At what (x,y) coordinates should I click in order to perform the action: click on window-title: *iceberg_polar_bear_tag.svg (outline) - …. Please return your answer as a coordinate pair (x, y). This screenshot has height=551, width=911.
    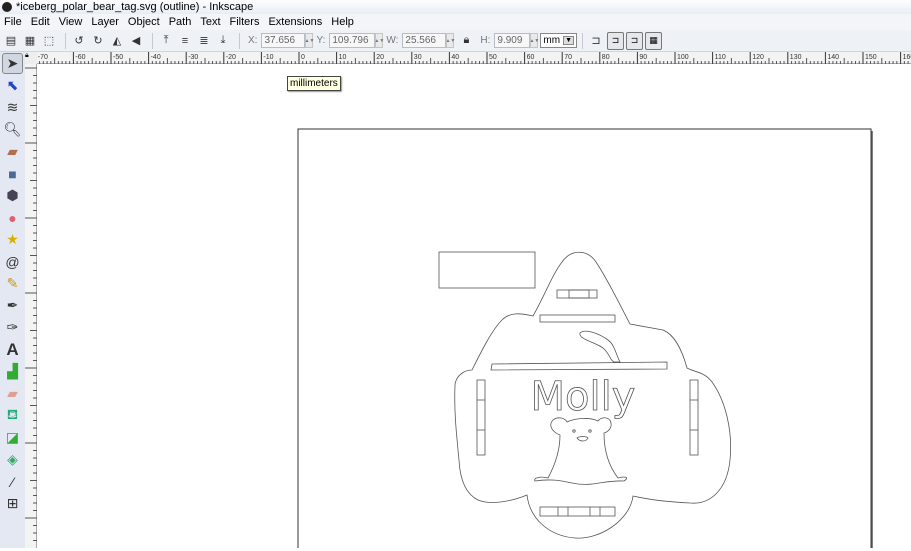
    Looking at the image, I should click on (135, 7).